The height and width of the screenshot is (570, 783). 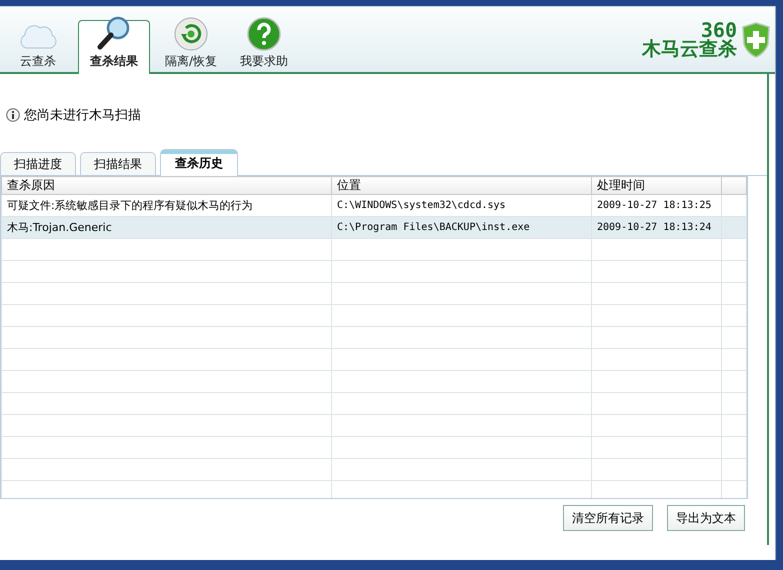 What do you see at coordinates (706, 518) in the screenshot?
I see `action-button: 导出为文本` at bounding box center [706, 518].